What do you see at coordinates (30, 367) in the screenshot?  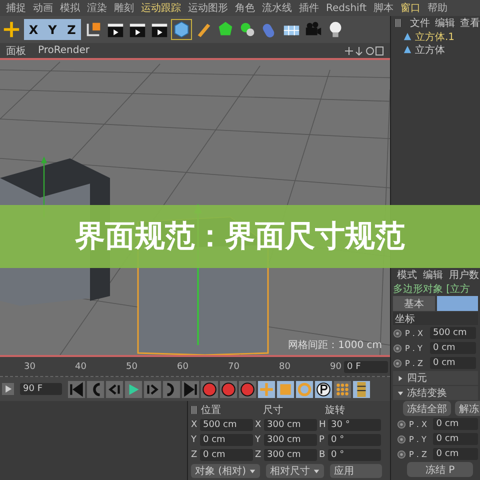 I see `frame-tick-label: 30` at bounding box center [30, 367].